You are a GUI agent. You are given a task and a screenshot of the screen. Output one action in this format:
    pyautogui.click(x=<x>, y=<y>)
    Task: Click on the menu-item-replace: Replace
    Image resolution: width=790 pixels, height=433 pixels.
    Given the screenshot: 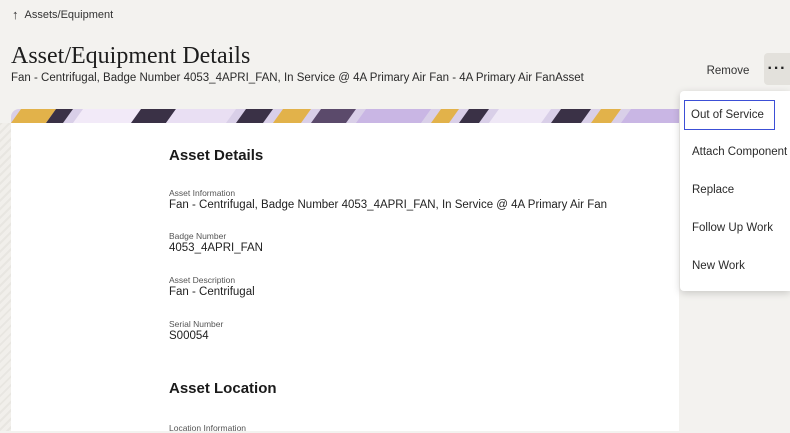 What is the action you would take?
    pyautogui.click(x=735, y=190)
    